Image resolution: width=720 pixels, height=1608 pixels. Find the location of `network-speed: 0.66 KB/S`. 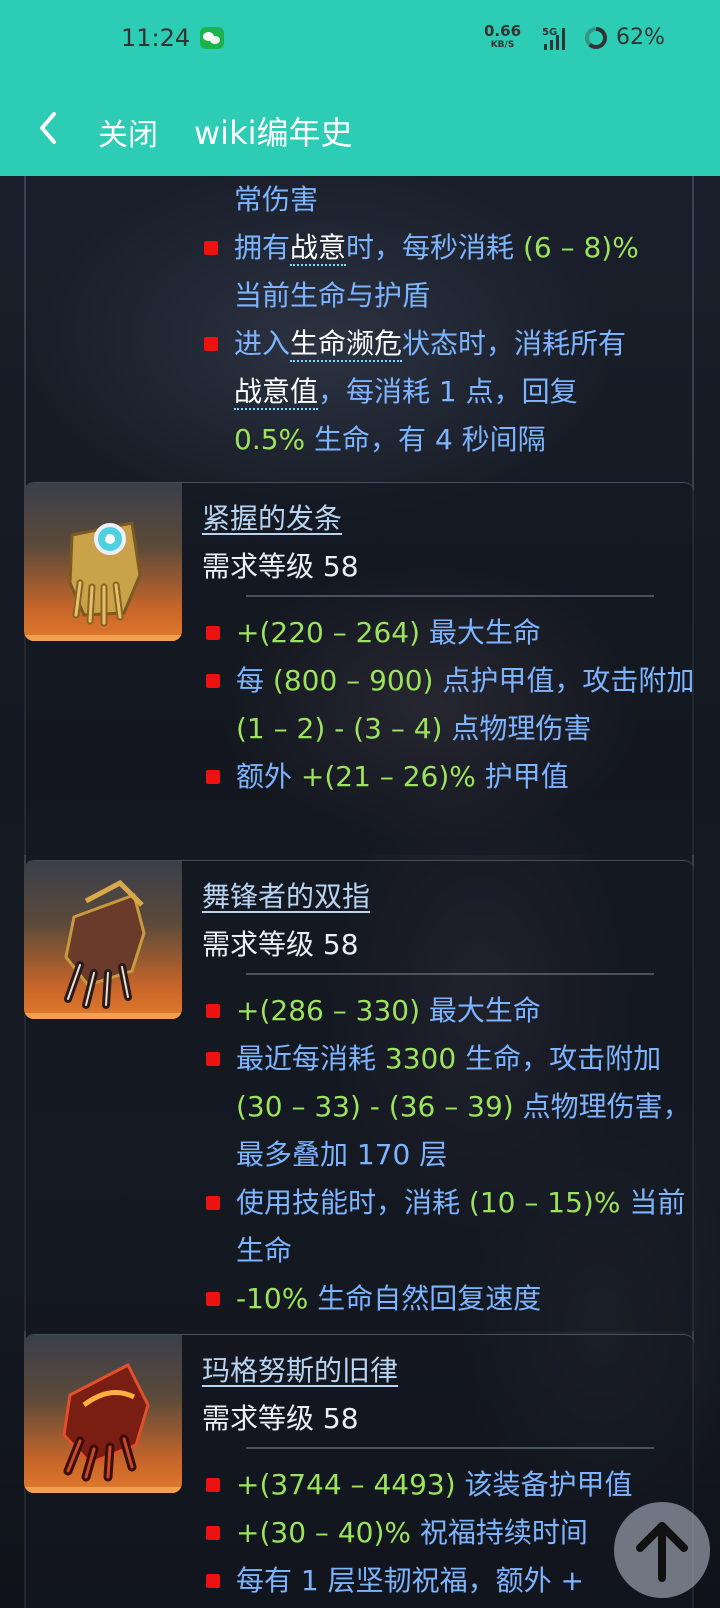

network-speed: 0.66 KB/S is located at coordinates (502, 38).